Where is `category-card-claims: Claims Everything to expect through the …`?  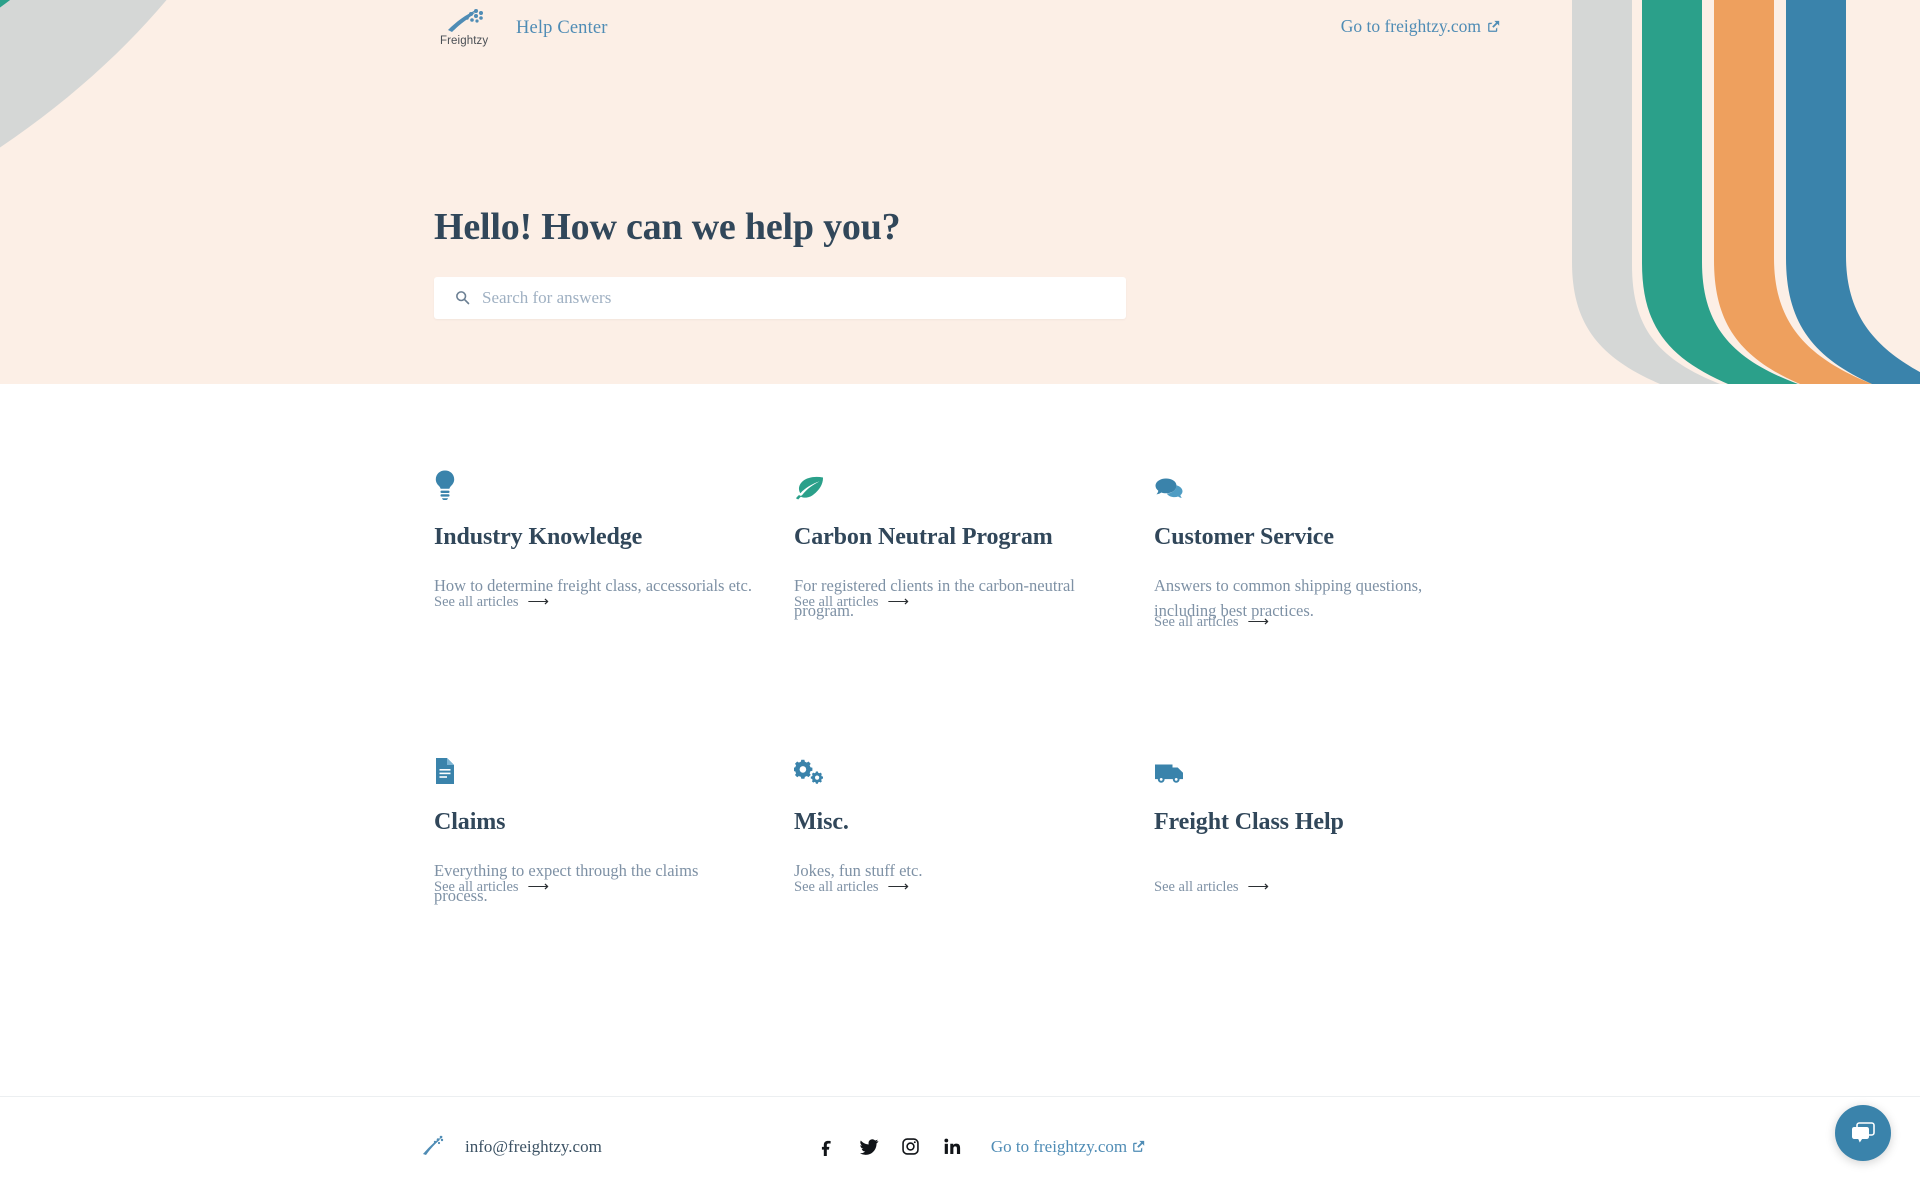 category-card-claims: Claims Everything to expect through the … is located at coordinates (614, 861).